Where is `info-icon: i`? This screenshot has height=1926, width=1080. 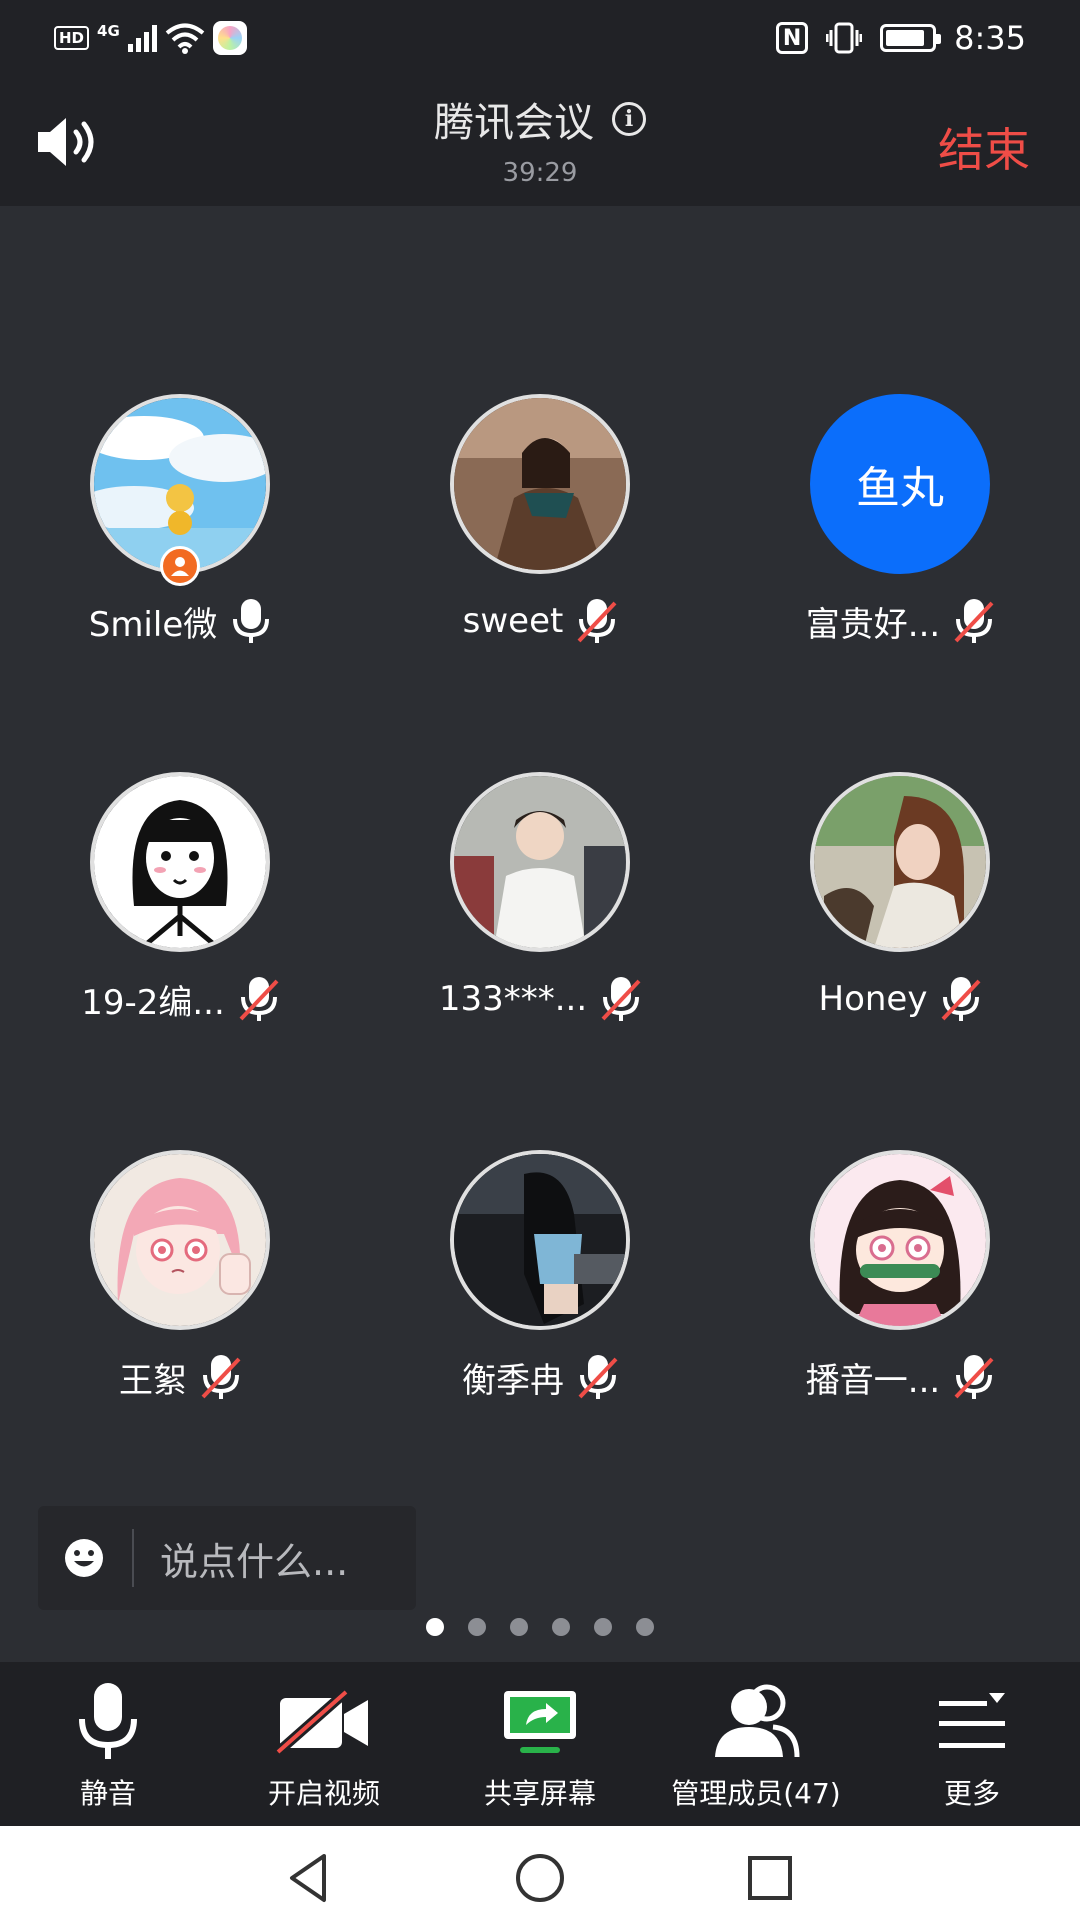
info-icon: i is located at coordinates (629, 119).